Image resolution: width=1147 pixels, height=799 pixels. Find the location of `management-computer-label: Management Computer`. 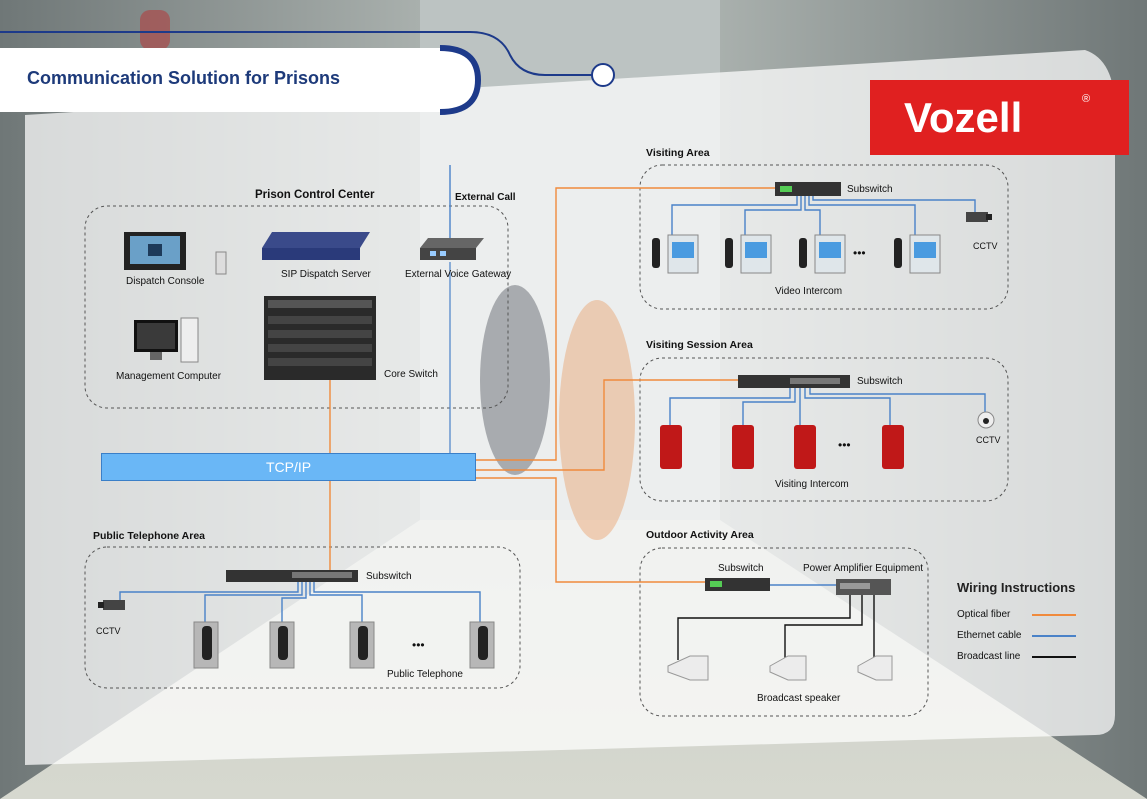

management-computer-label: Management Computer is located at coordinates (169, 376).